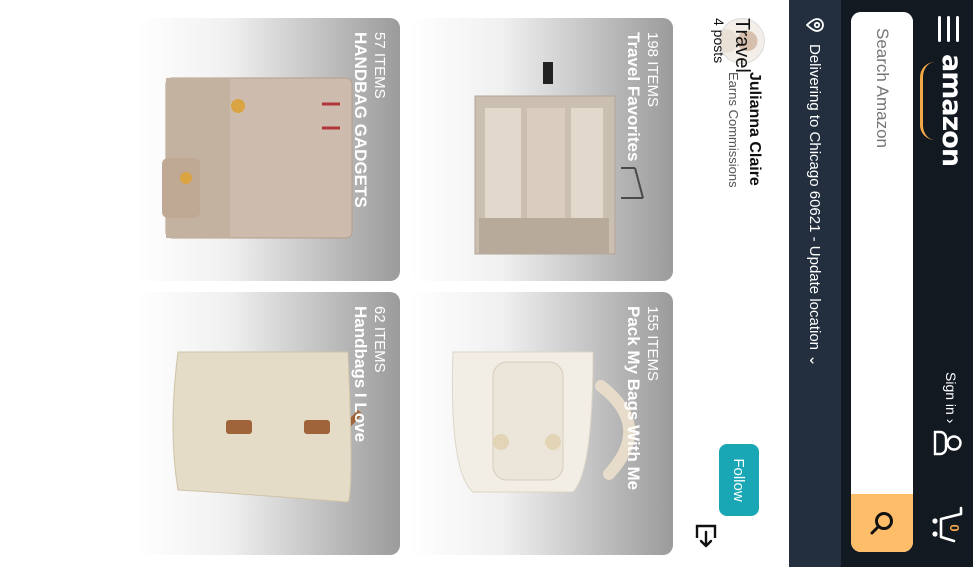 The width and height of the screenshot is (973, 567). I want to click on cart-icon: 0, so click(948, 525).